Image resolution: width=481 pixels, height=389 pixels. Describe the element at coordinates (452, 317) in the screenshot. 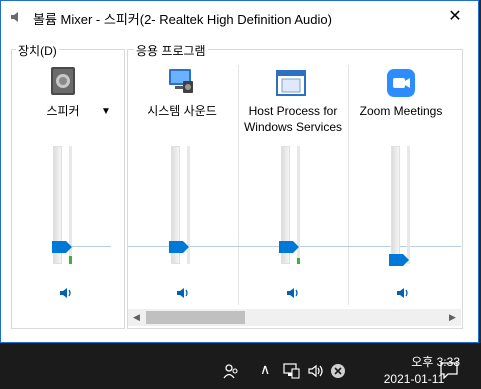

I see `scroll-right-arrow-icon: ▶` at that location.